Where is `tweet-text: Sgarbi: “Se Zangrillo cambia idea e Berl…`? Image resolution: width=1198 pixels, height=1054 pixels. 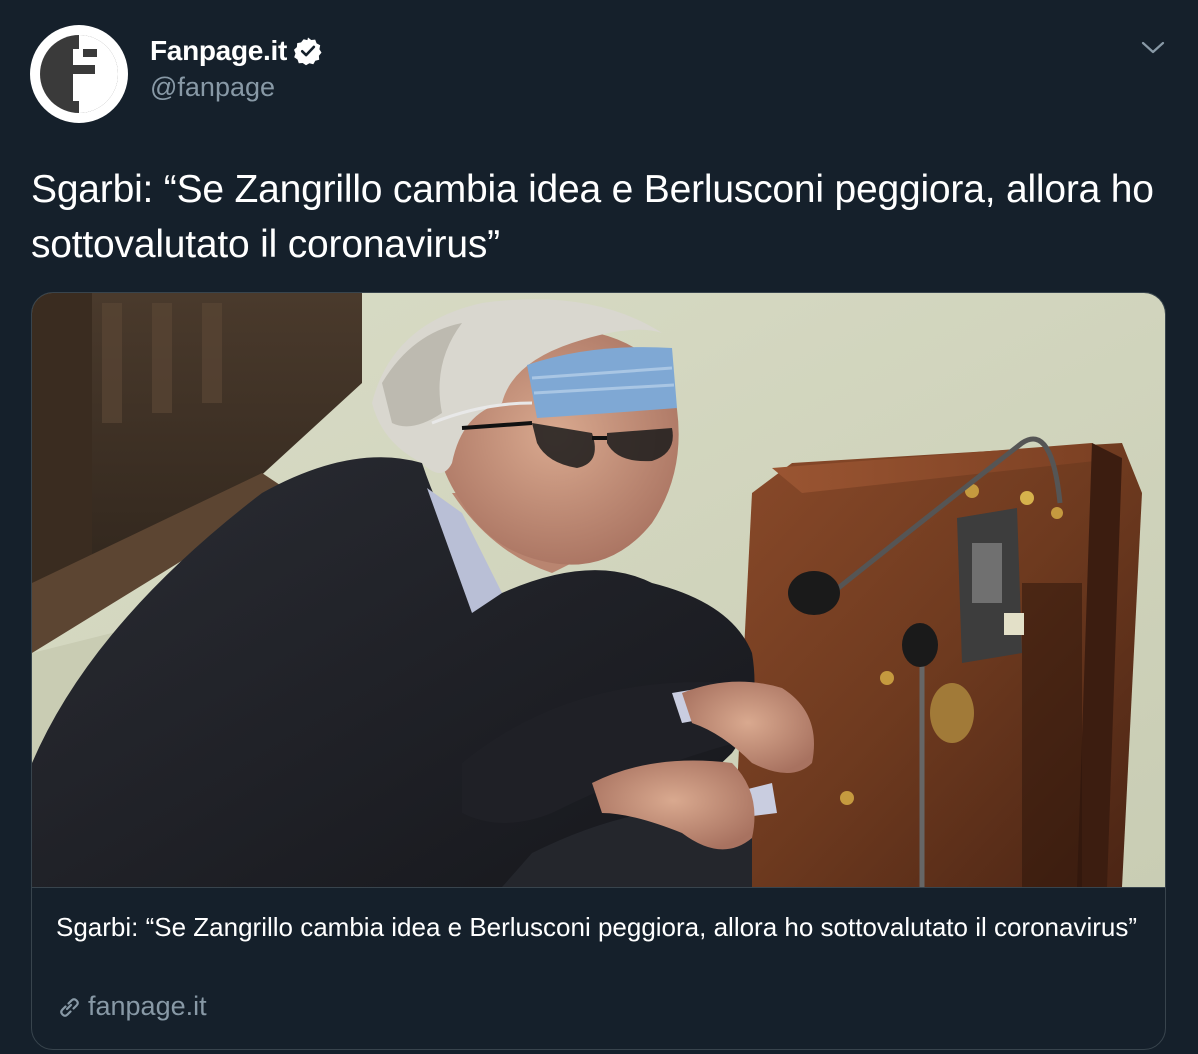 tweet-text: Sgarbi: “Se Zangrillo cambia idea e Berl… is located at coordinates (592, 217).